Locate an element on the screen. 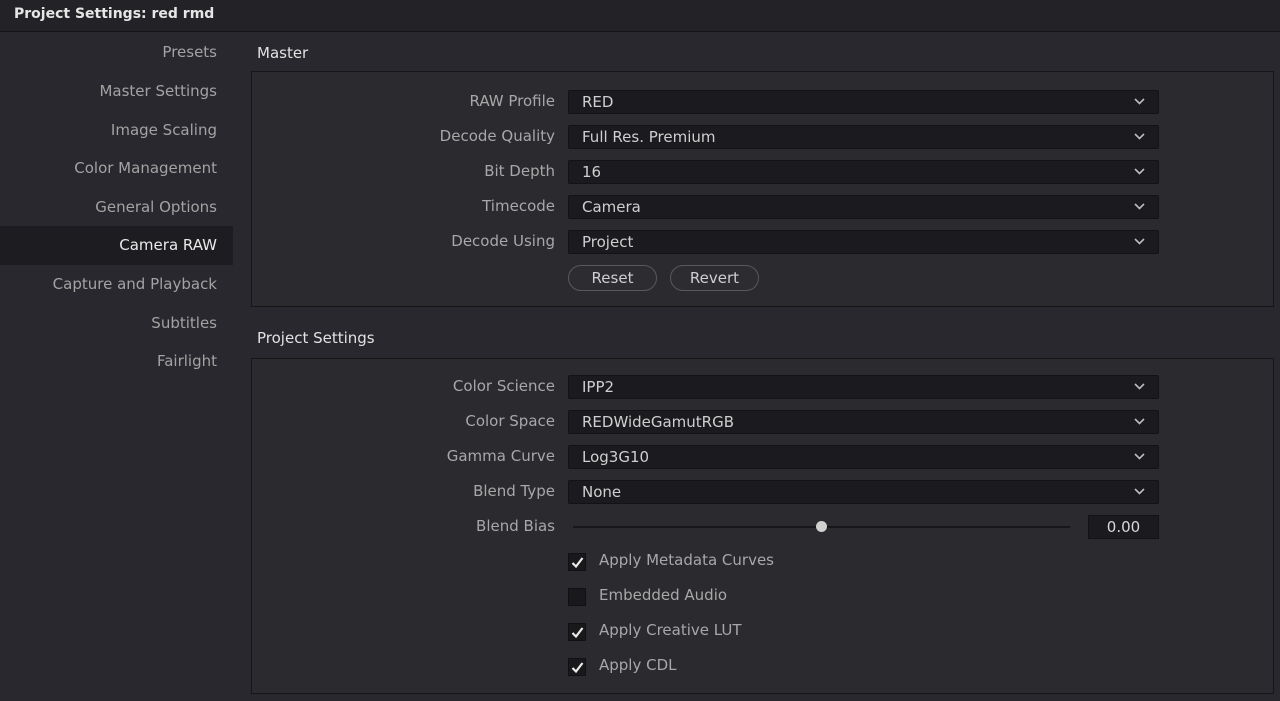 The image size is (1280, 701). color-space-value: REDWideGamutRGB is located at coordinates (658, 422).